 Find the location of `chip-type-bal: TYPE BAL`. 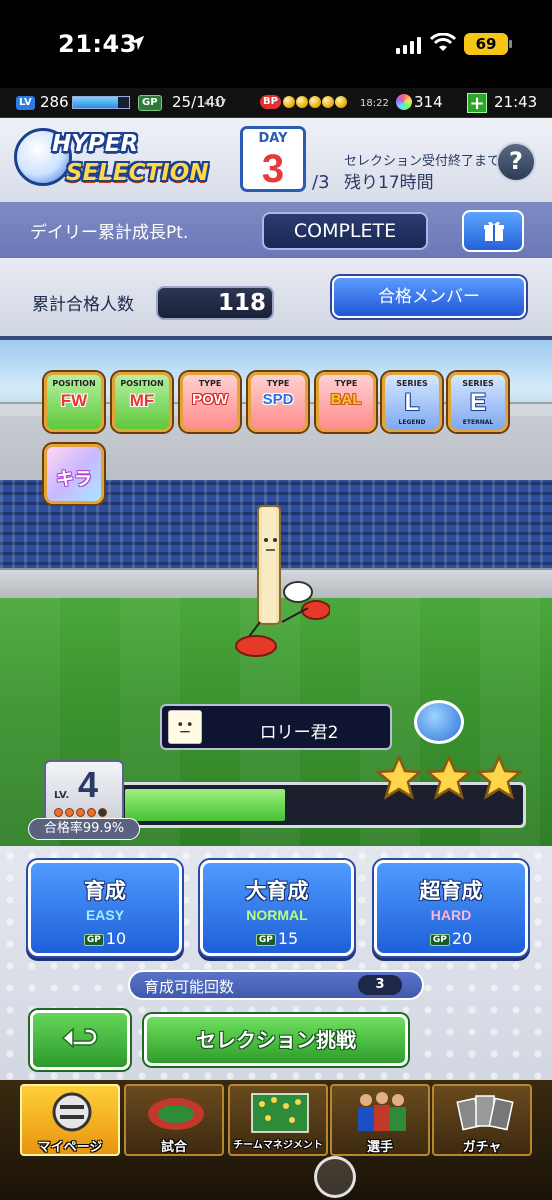

chip-type-bal: TYPE BAL is located at coordinates (346, 402).